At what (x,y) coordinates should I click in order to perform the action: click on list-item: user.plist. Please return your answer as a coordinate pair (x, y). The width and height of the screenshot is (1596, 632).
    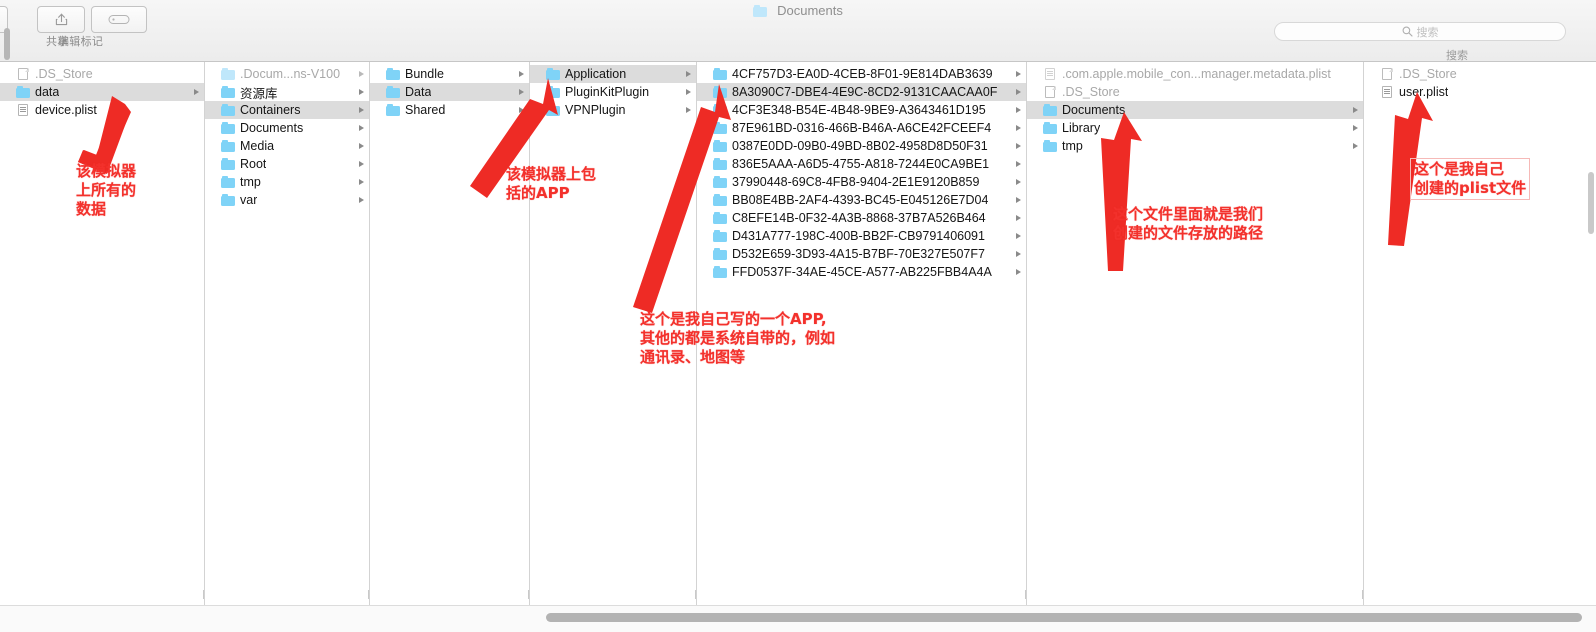
    Looking at the image, I should click on (1477, 92).